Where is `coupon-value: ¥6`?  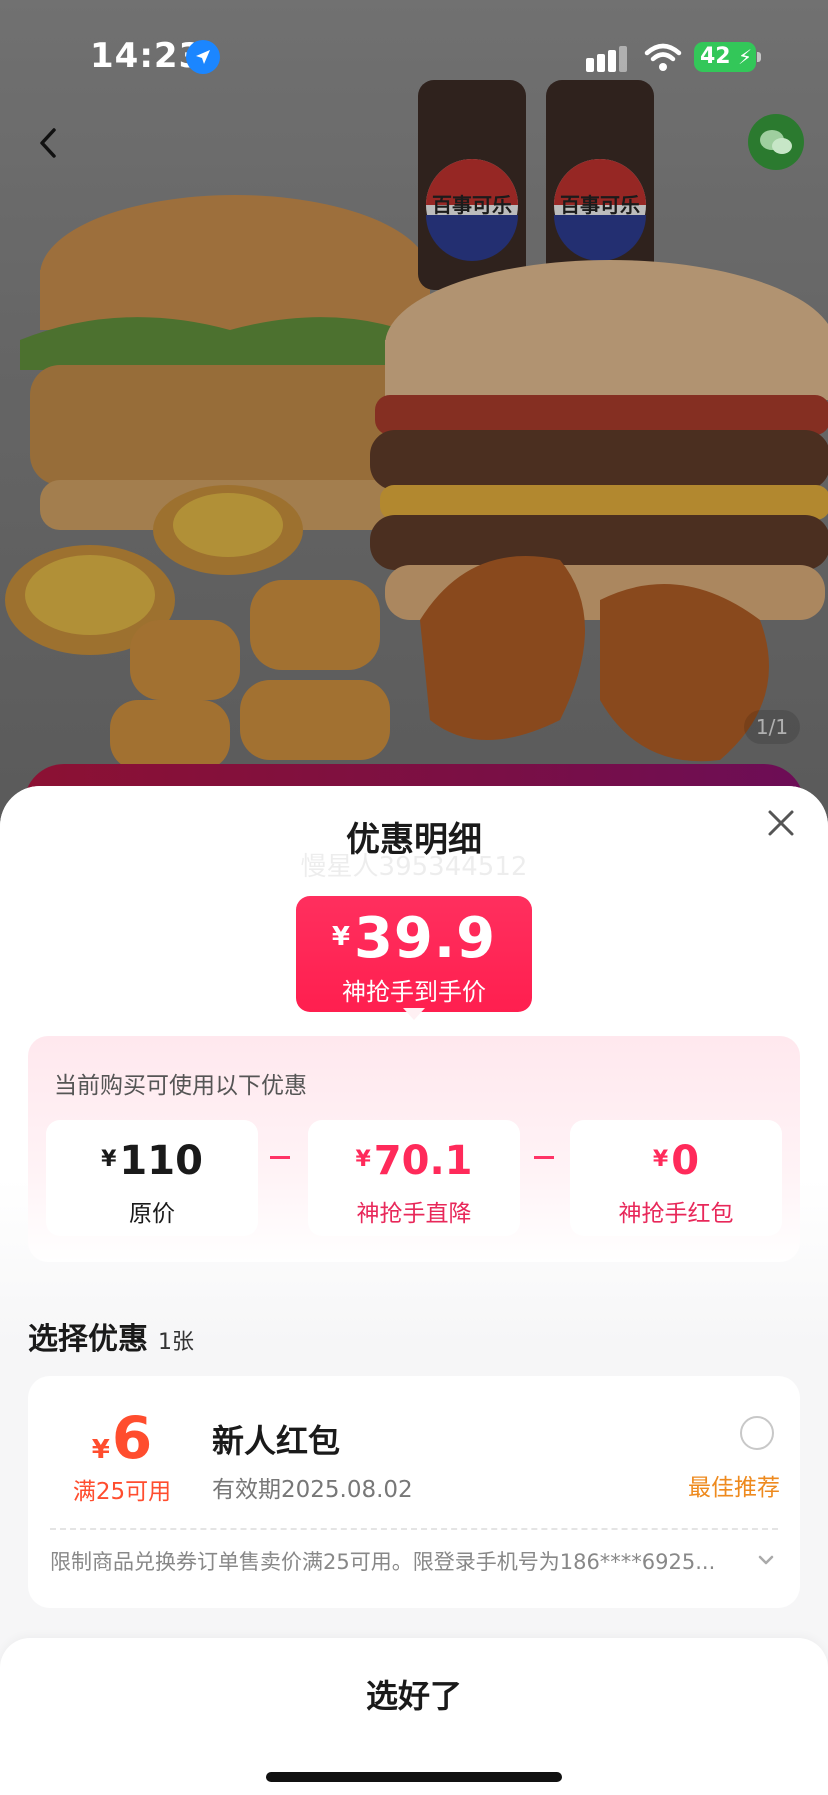 coupon-value: ¥6 is located at coordinates (122, 1438).